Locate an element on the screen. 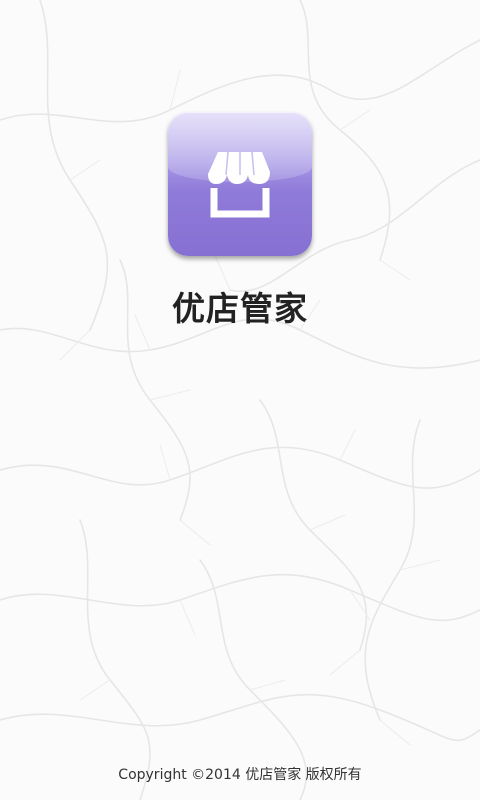 The width and height of the screenshot is (480, 800). app-logo is located at coordinates (240, 184).